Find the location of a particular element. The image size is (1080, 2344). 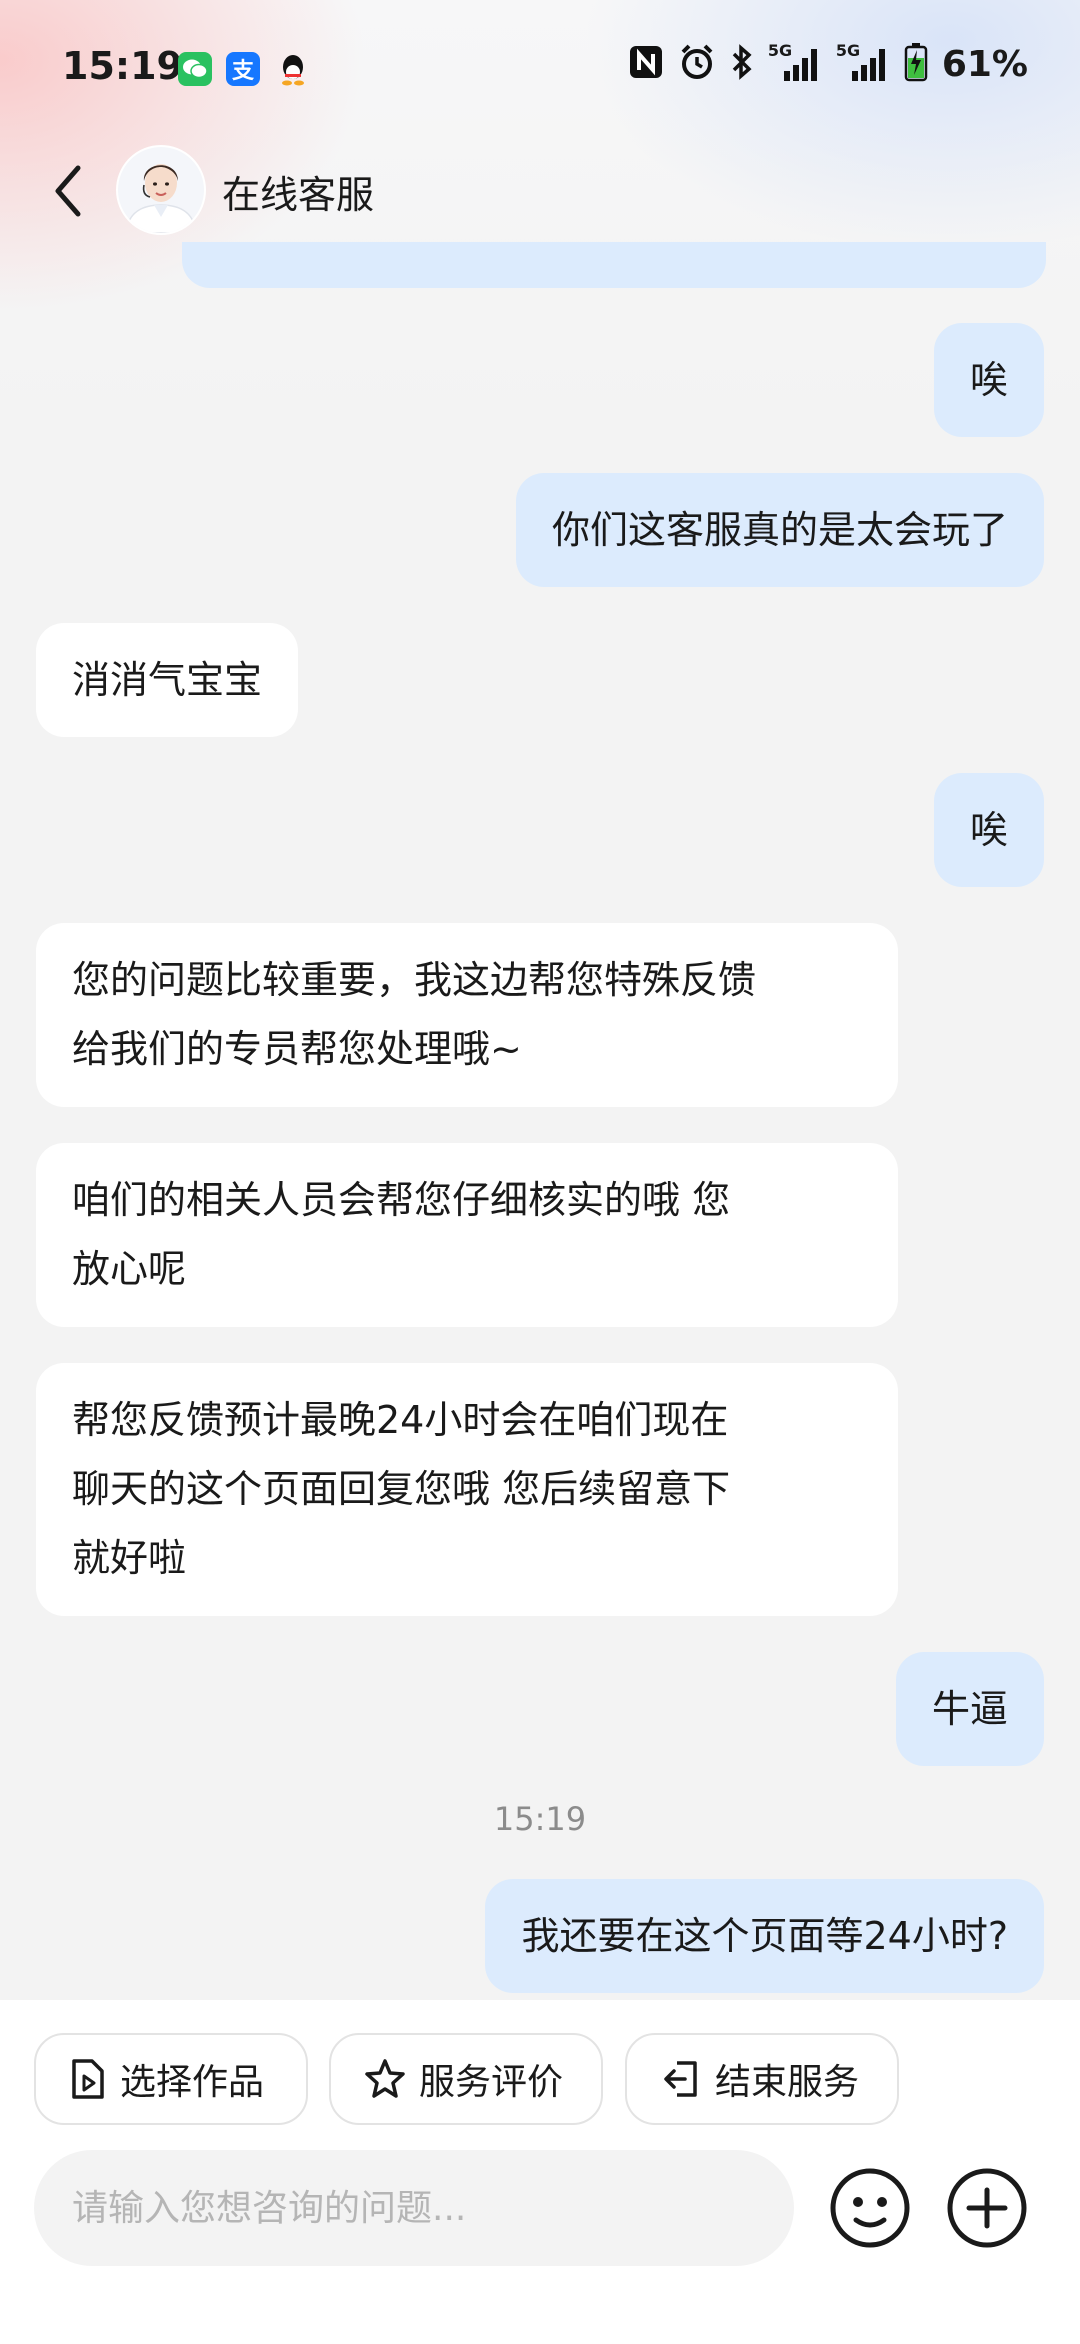

select-work-label: 选择作品 is located at coordinates (192, 2082).